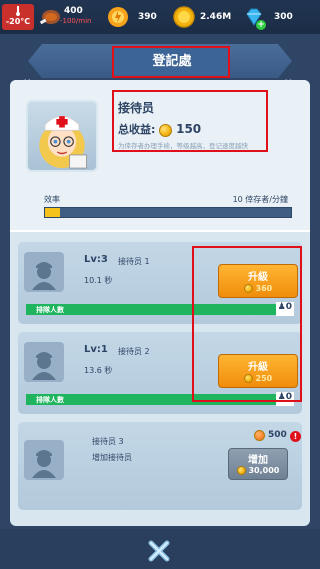 This screenshot has width=320, height=569. Describe the element at coordinates (260, 199) in the screenshot. I see `efficiency-value: 10 倖存者/分鐘` at that location.